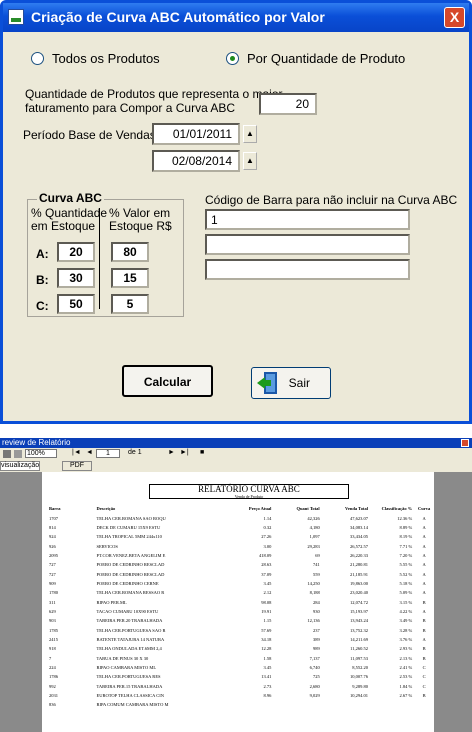 Image resolution: width=472 pixels, height=732 pixels. What do you see at coordinates (232, 58) in the screenshot?
I see `radio-qty-indicator` at bounding box center [232, 58].